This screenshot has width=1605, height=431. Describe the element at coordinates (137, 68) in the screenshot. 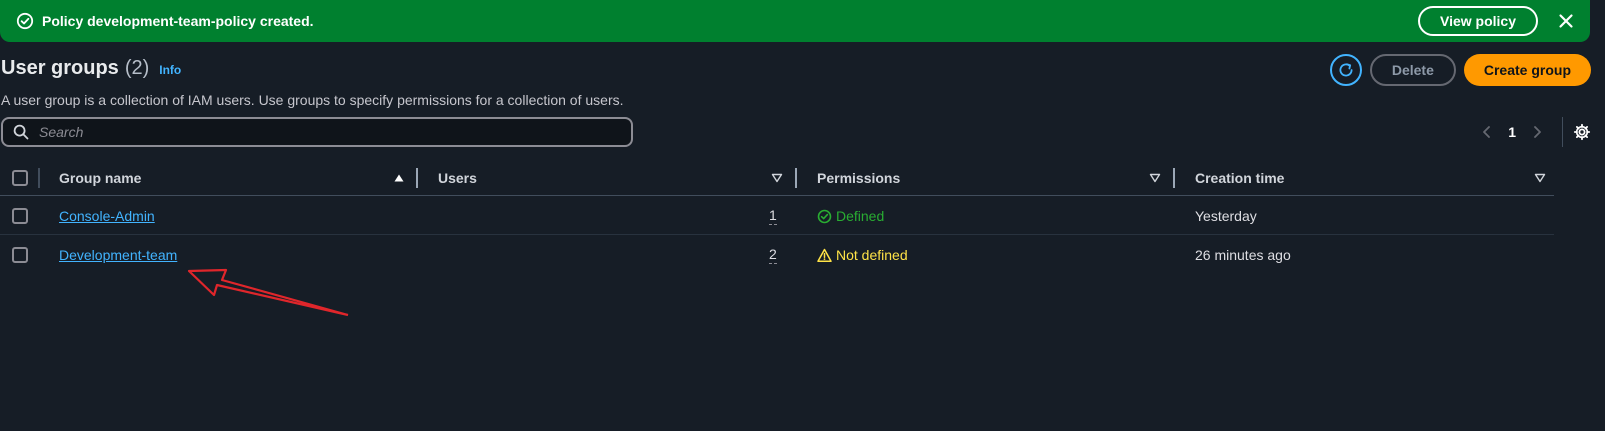

I see `group-count: (2)` at that location.